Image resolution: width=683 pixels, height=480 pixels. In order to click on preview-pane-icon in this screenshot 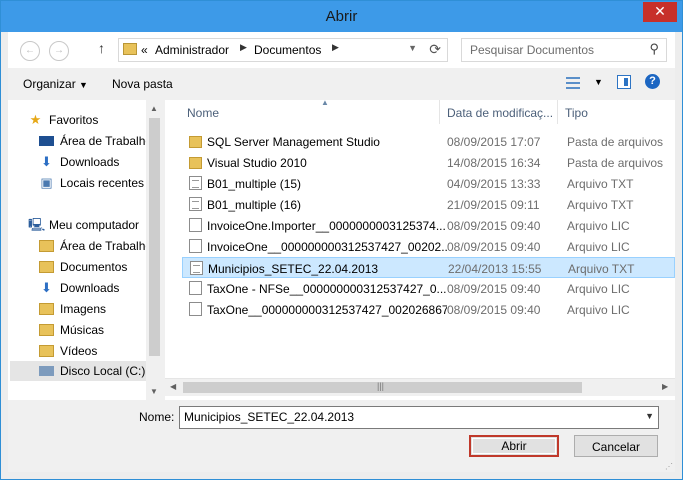, I will do `click(624, 82)`.